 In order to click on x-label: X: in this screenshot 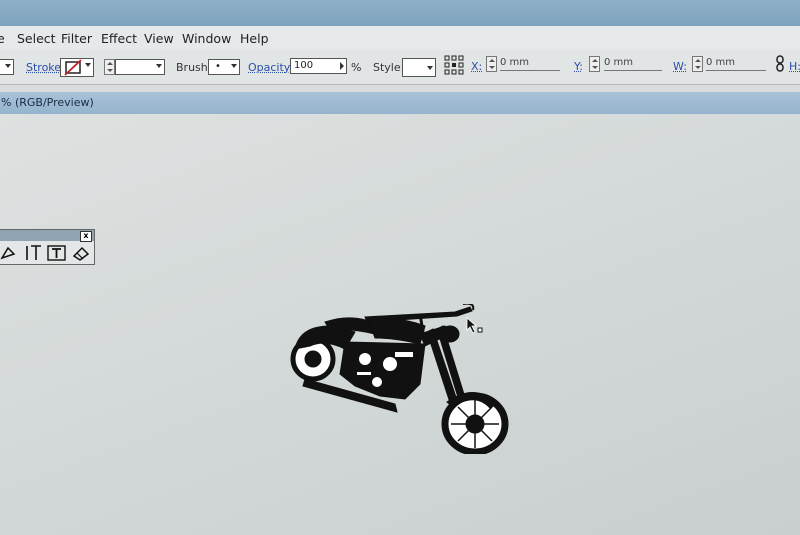, I will do `click(476, 66)`.